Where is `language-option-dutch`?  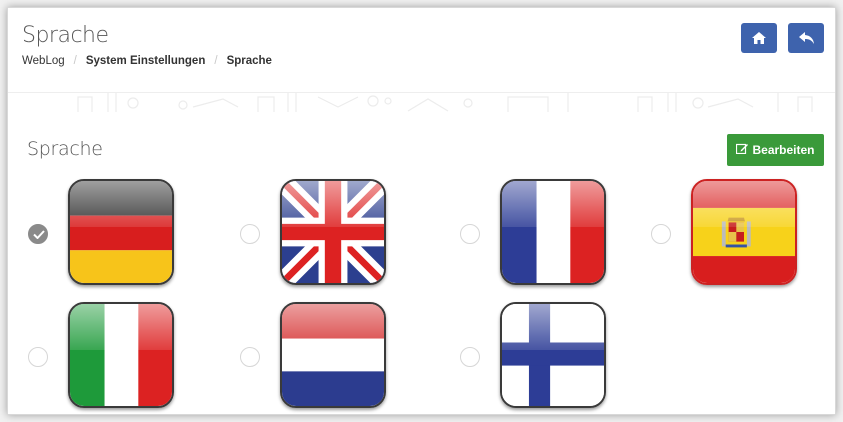 language-option-dutch is located at coordinates (325, 358).